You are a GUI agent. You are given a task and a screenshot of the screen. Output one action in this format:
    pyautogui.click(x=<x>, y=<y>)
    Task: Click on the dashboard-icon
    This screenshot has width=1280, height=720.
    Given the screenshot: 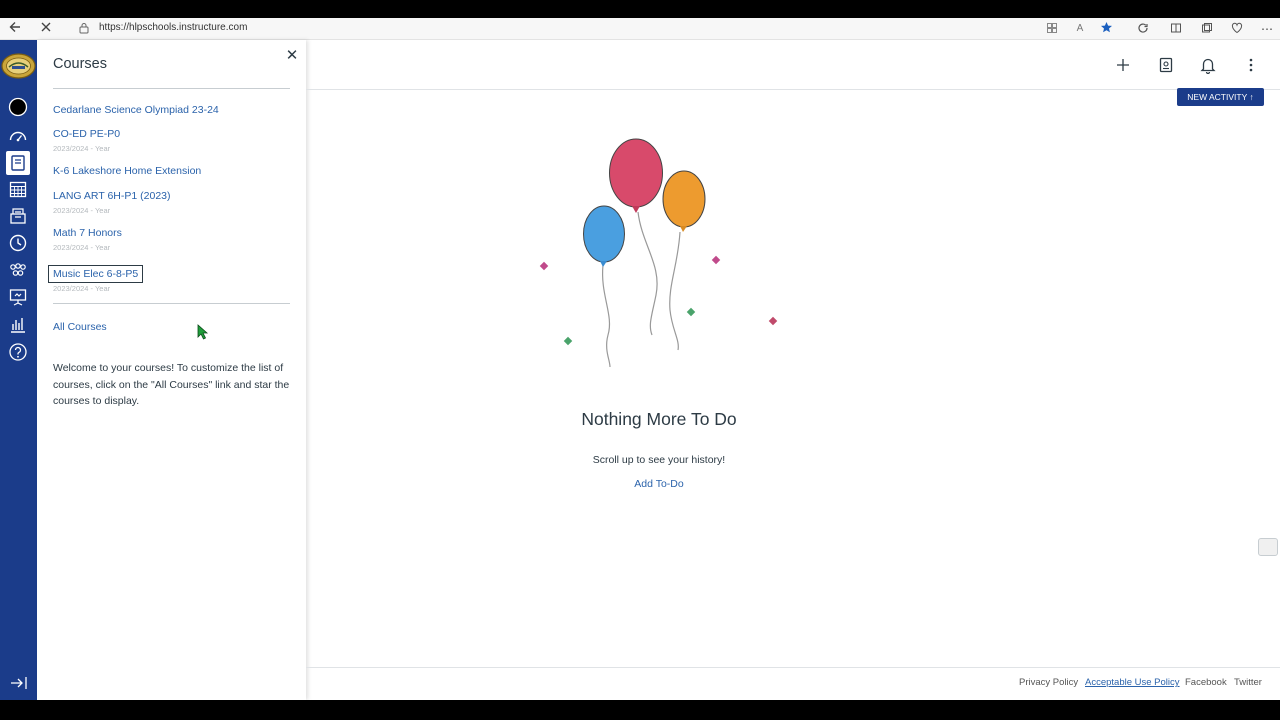 What is the action you would take?
    pyautogui.click(x=18, y=136)
    